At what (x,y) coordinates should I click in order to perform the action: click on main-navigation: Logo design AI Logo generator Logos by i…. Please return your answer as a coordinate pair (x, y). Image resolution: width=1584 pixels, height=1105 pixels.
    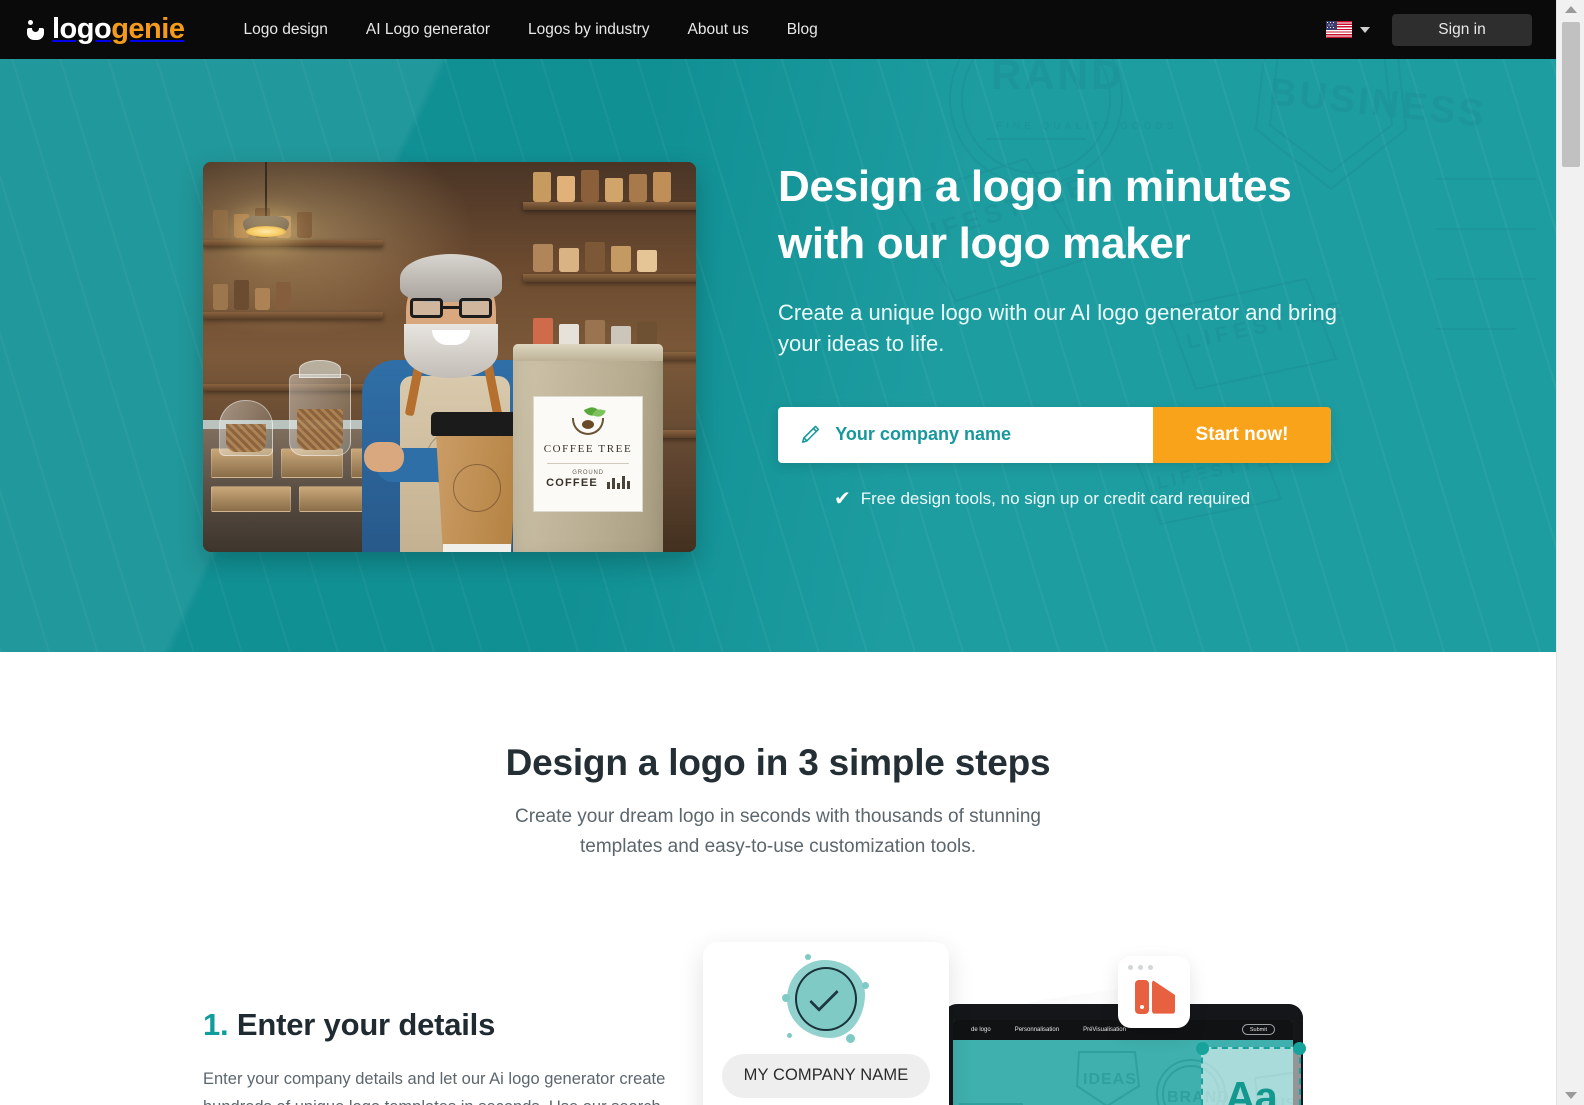
    Looking at the image, I should click on (530, 29).